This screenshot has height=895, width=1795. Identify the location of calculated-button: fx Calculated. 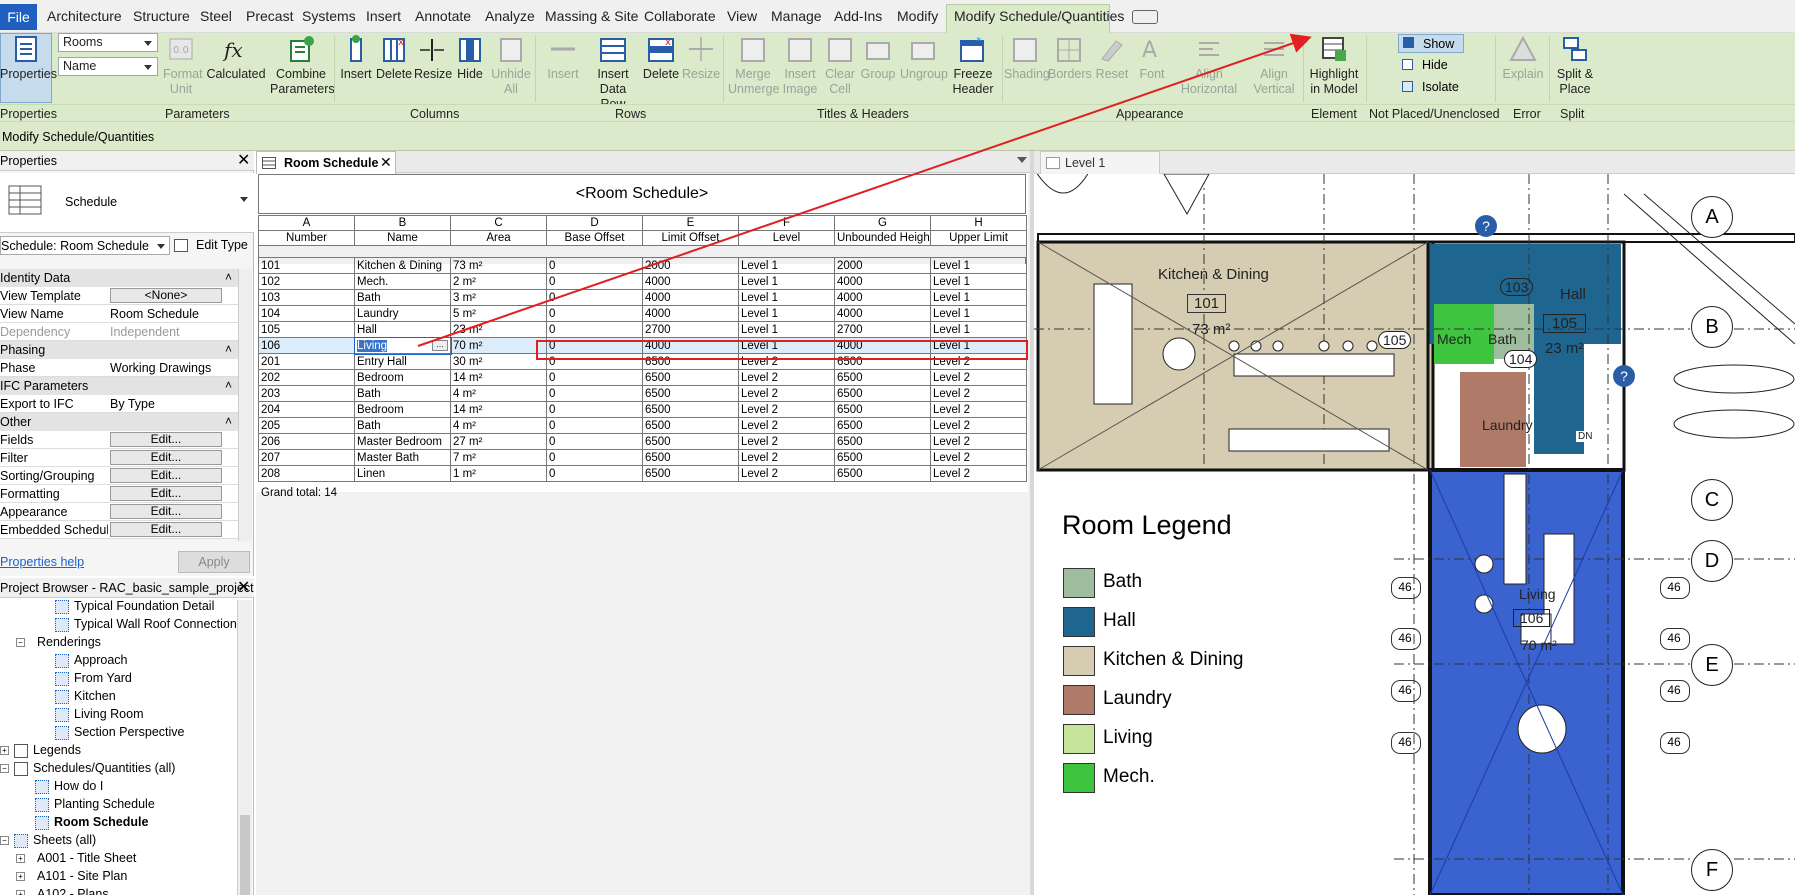
(236, 58).